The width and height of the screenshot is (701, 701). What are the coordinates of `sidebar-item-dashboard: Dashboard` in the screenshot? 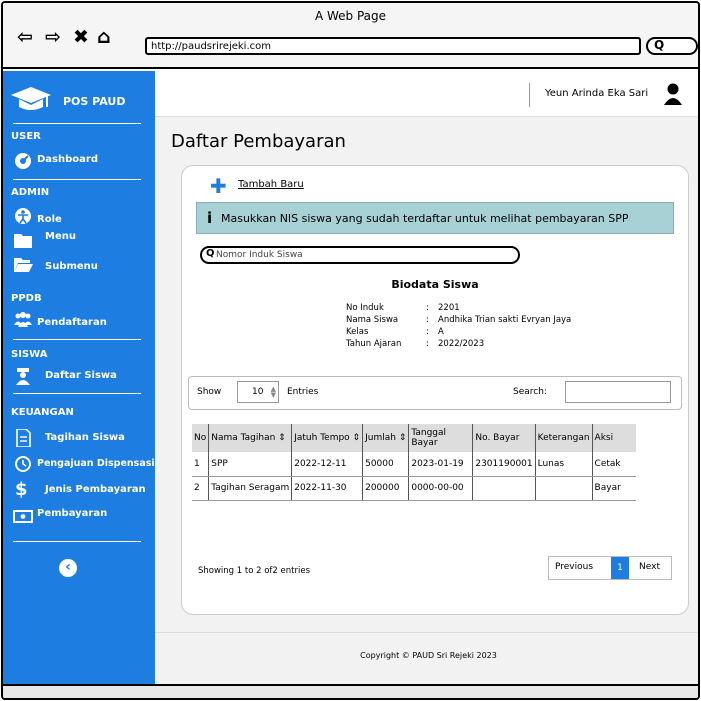 It's located at (83, 161).